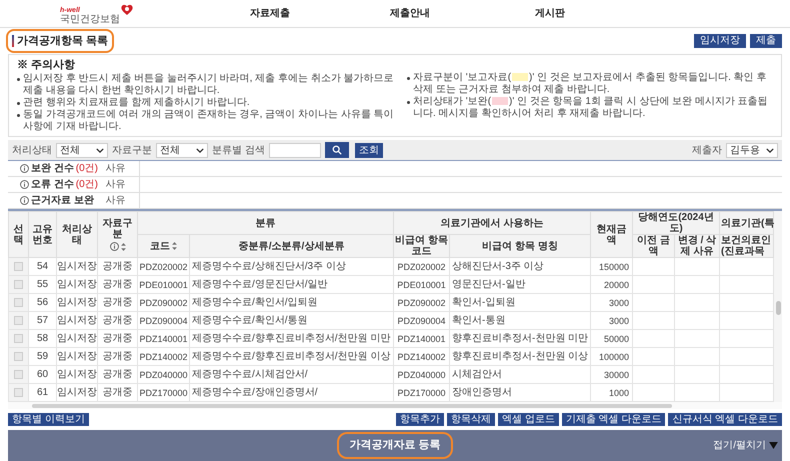  I want to click on table-cell: 54, so click(42, 267).